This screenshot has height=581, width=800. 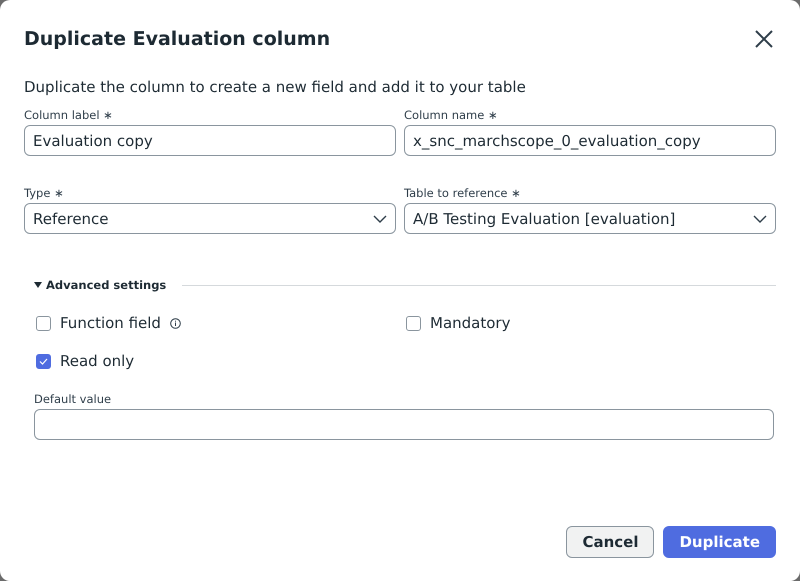 I want to click on duplicate-button: Duplicate, so click(x=719, y=542).